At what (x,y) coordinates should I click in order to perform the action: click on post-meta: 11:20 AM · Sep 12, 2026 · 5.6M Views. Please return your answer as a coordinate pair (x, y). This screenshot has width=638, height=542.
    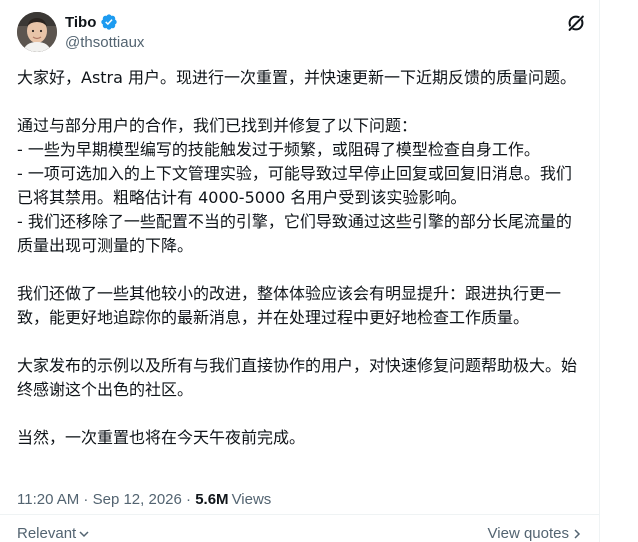
    Looking at the image, I should click on (144, 499).